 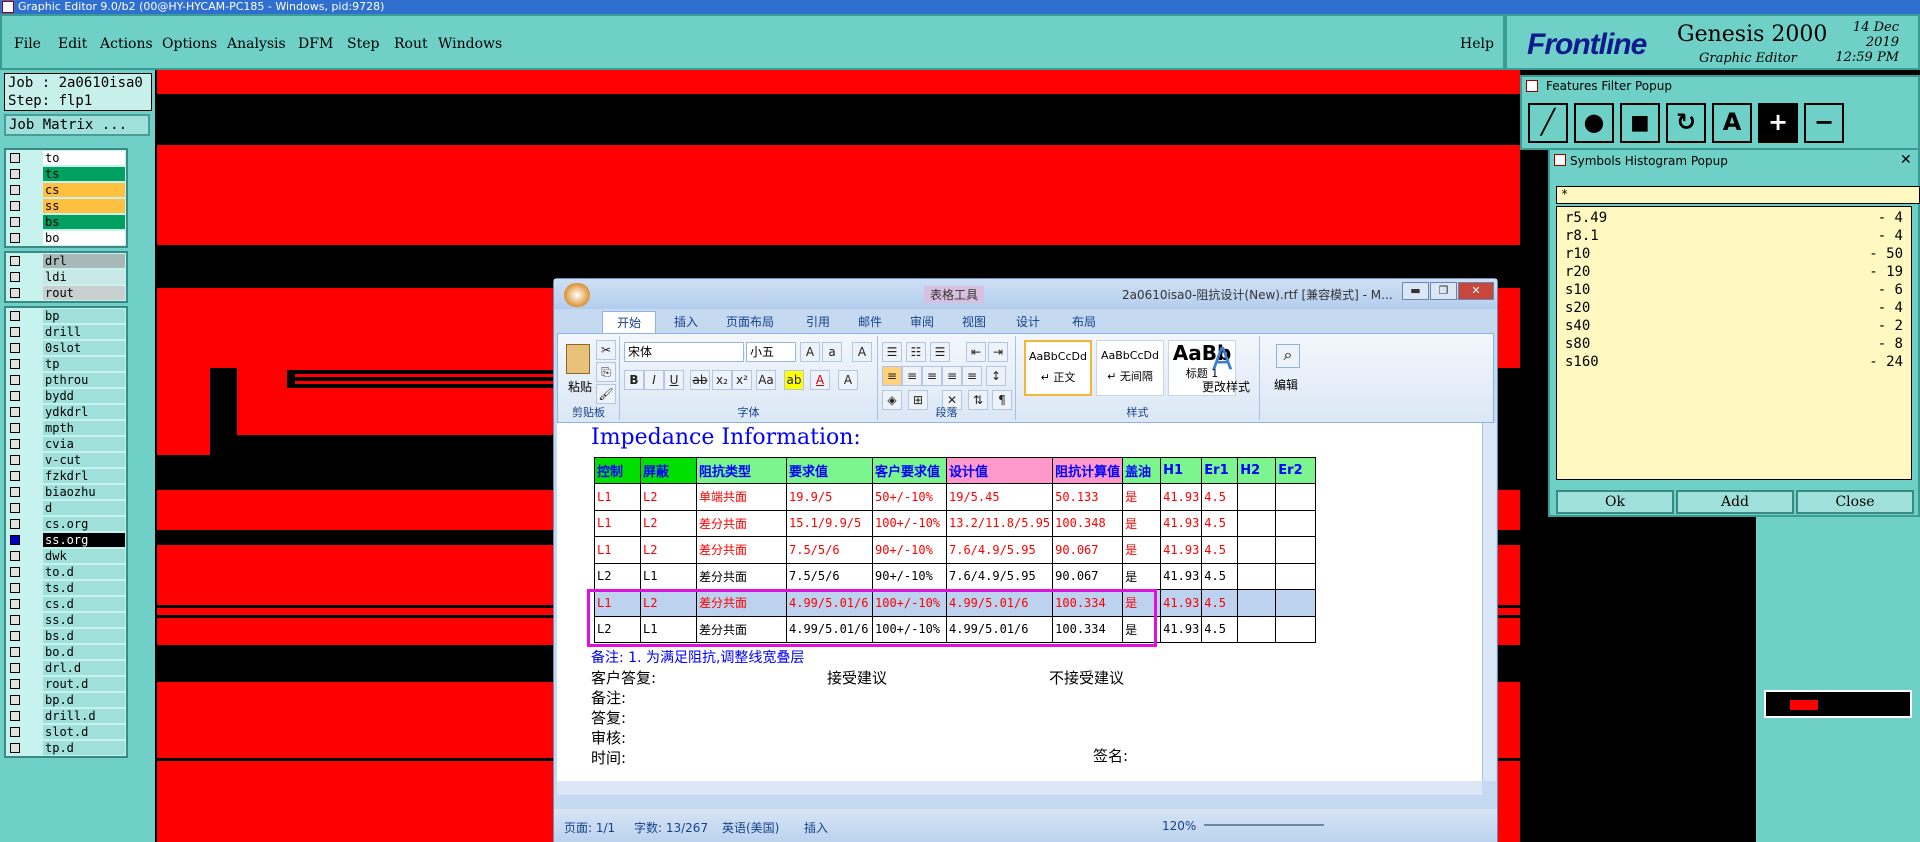 What do you see at coordinates (66, 396) in the screenshot?
I see `layer-row: bydd` at bounding box center [66, 396].